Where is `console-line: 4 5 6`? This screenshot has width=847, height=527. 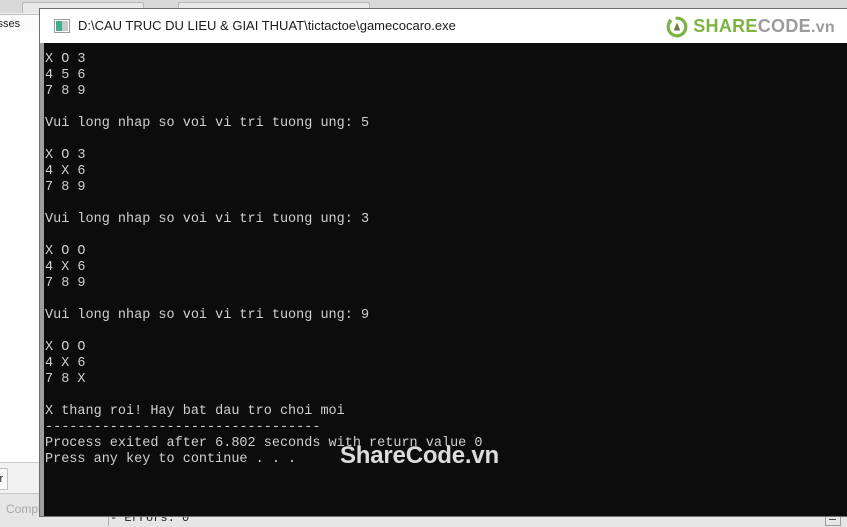
console-line: 4 5 6 is located at coordinates (65, 75).